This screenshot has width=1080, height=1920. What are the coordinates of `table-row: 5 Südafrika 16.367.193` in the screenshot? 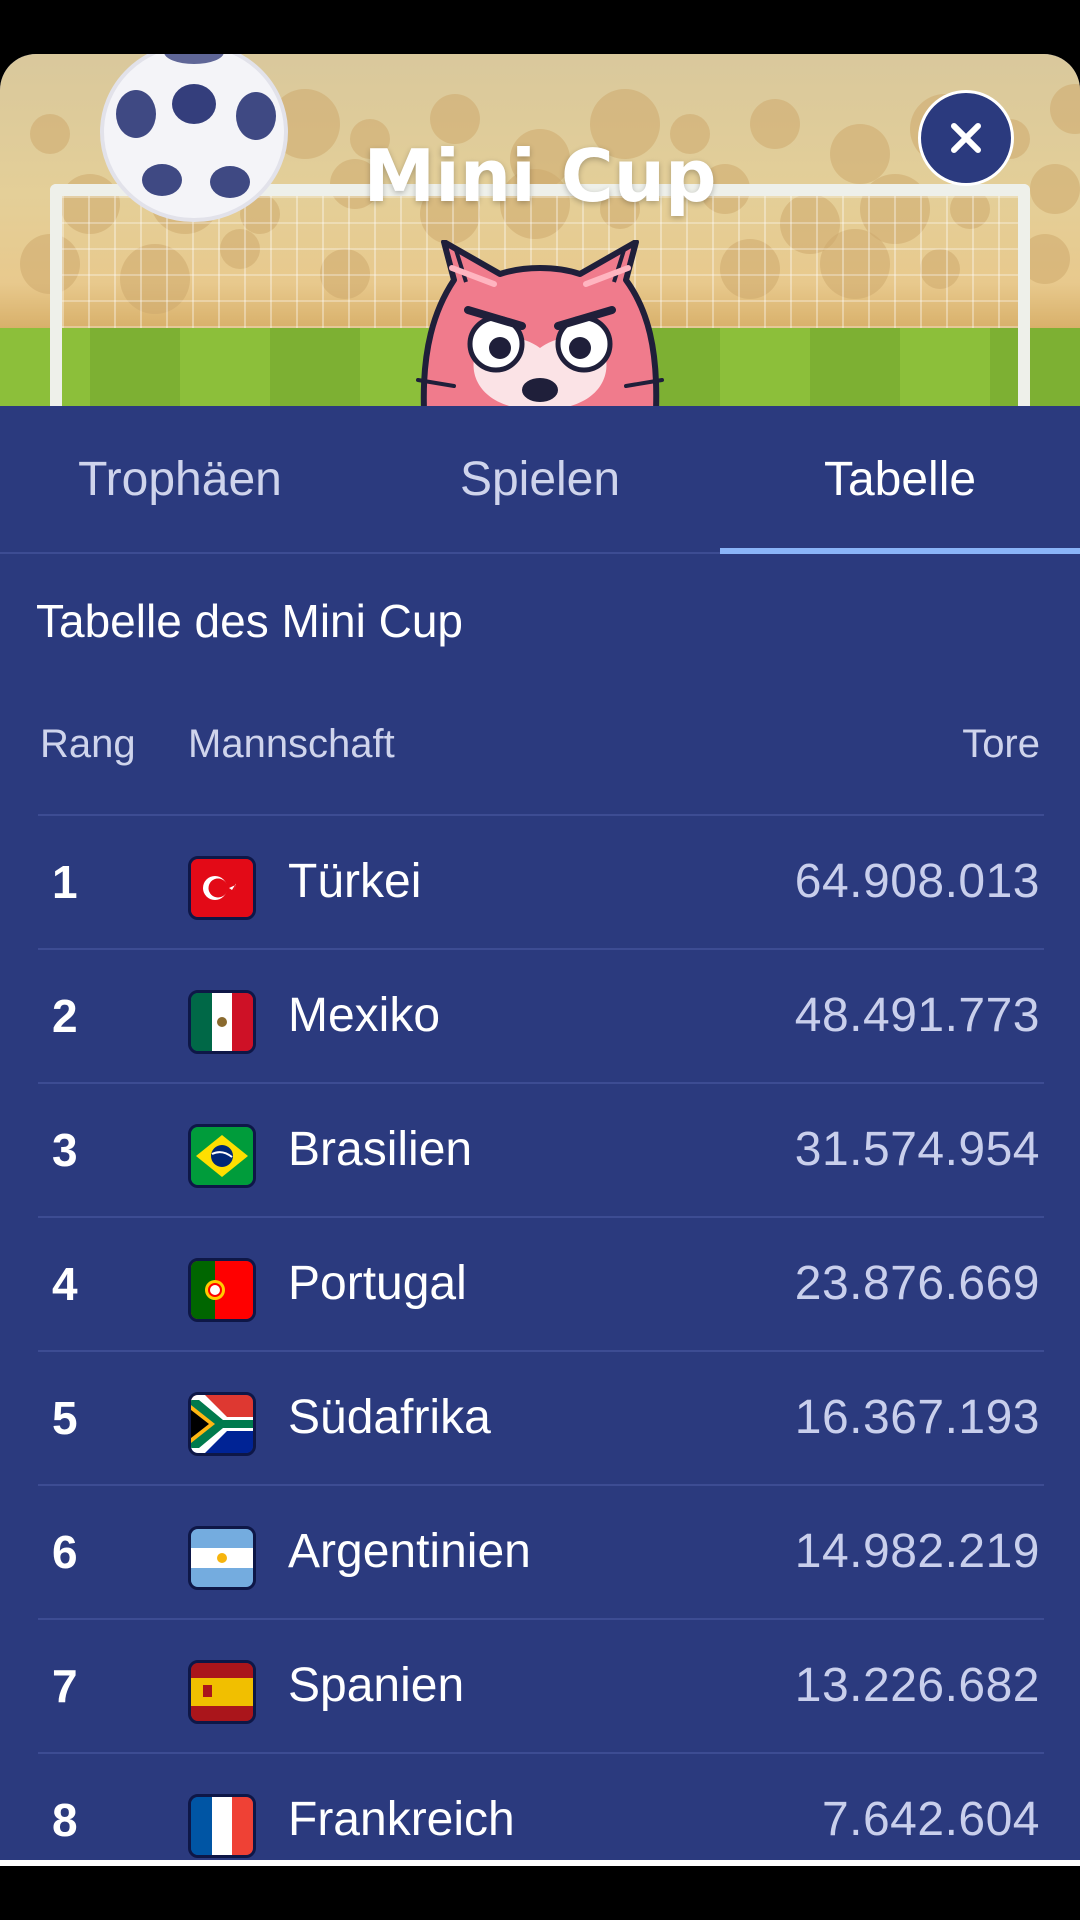 It's located at (541, 1417).